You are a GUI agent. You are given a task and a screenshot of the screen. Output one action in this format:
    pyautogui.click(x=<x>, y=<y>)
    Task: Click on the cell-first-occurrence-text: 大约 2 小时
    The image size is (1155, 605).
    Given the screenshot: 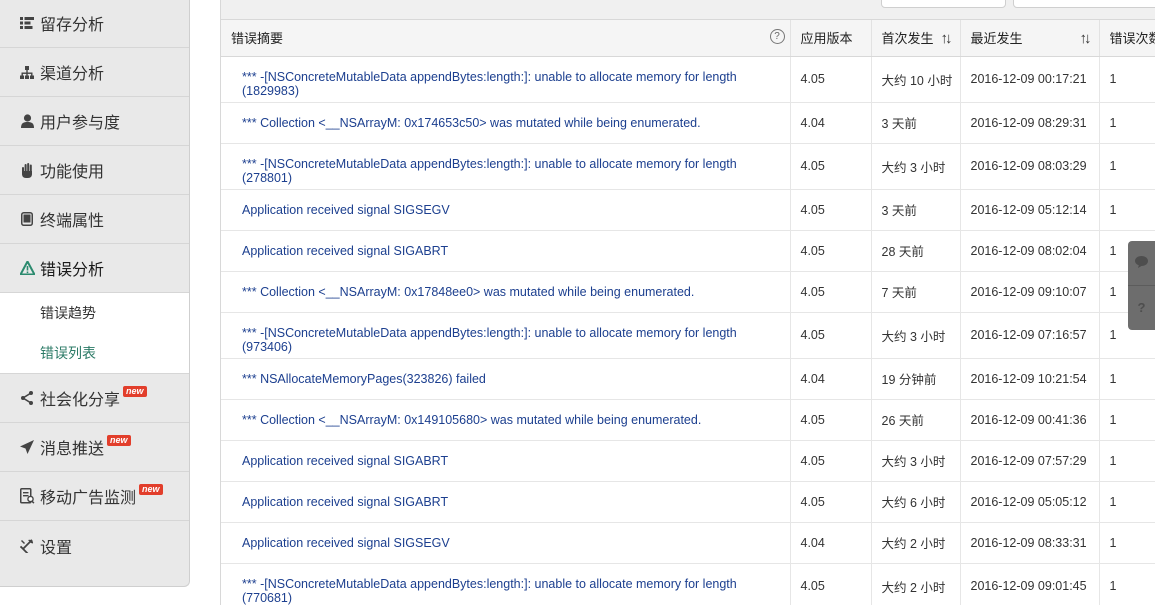 What is the action you would take?
    pyautogui.click(x=913, y=587)
    